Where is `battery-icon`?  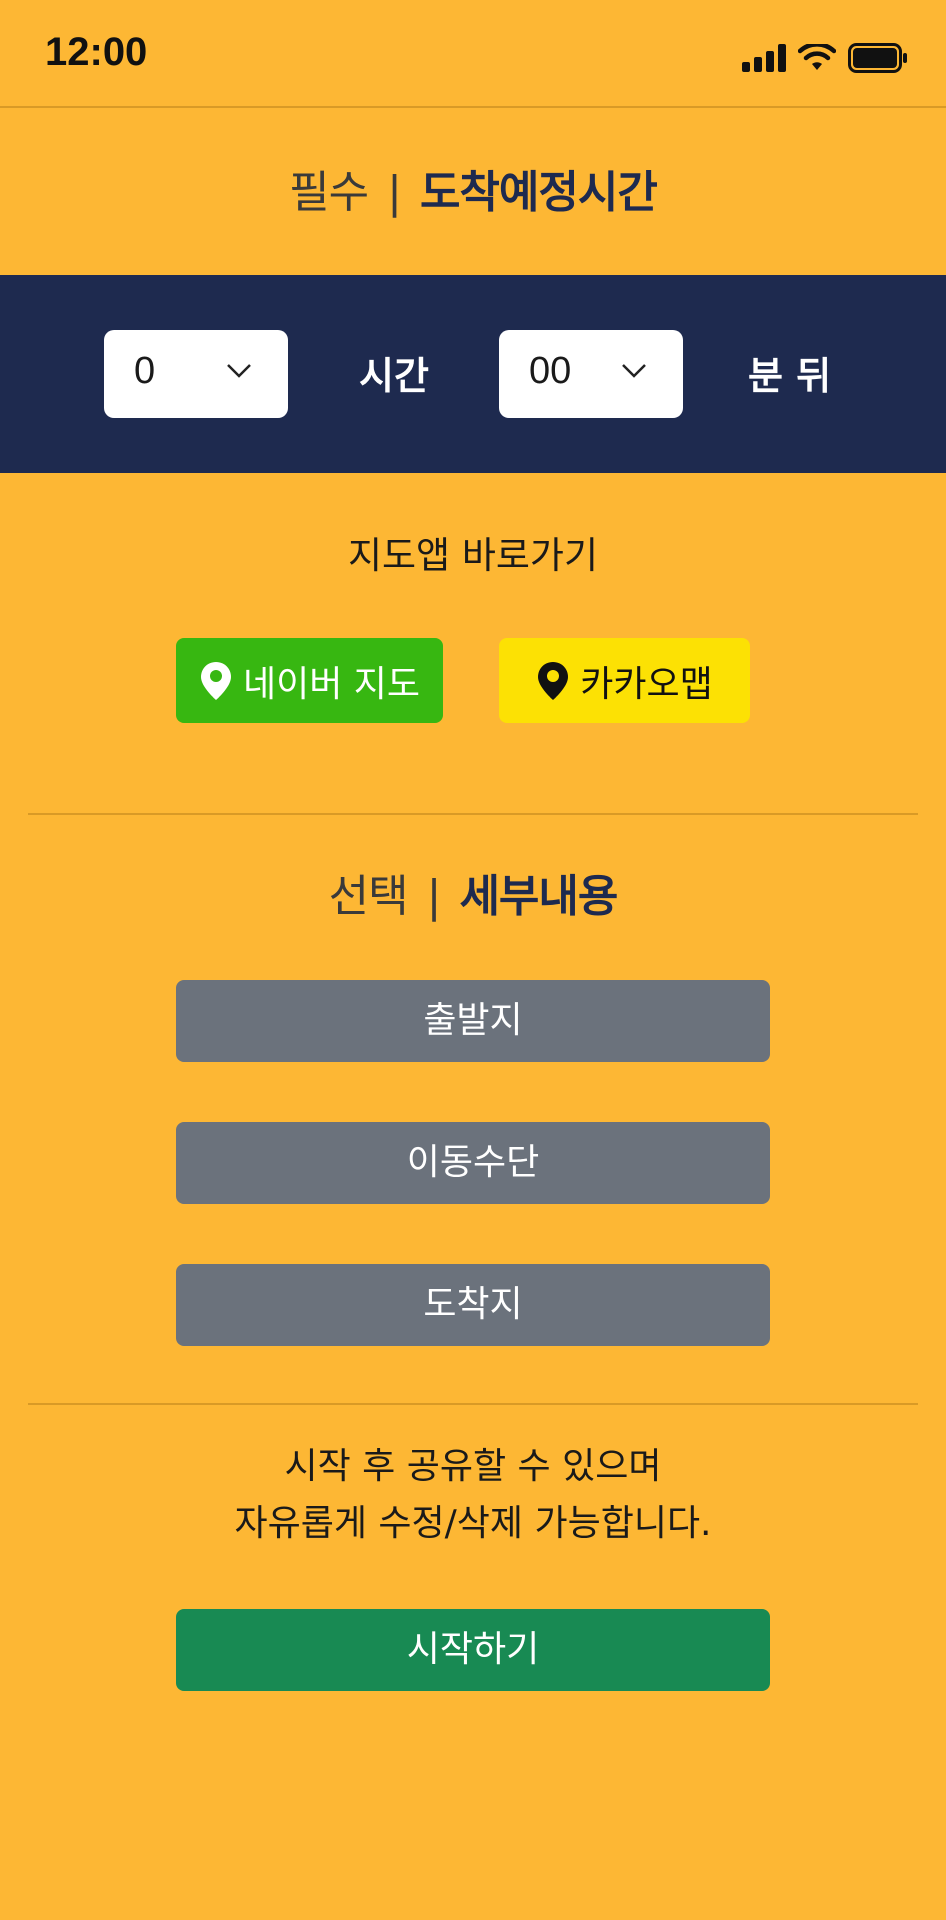 battery-icon is located at coordinates (877, 58).